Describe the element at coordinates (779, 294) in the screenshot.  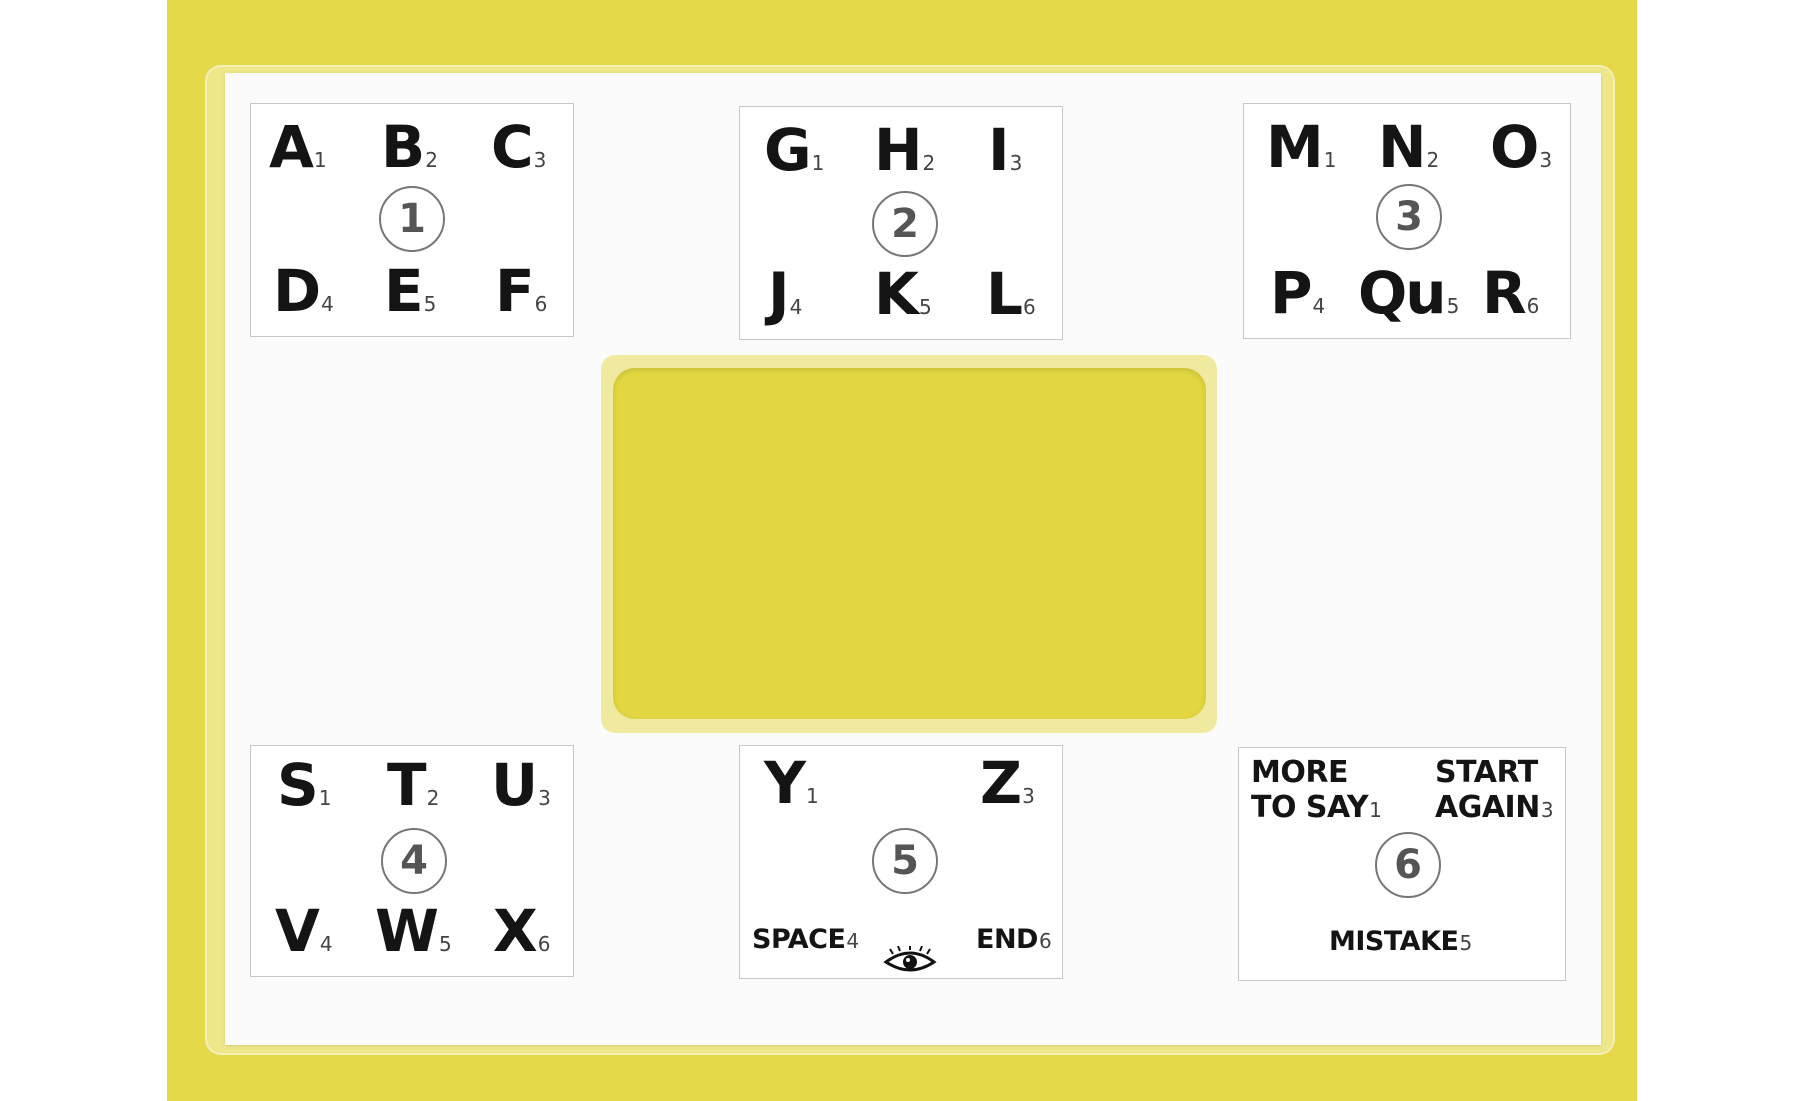
I see `letter-text: J` at that location.